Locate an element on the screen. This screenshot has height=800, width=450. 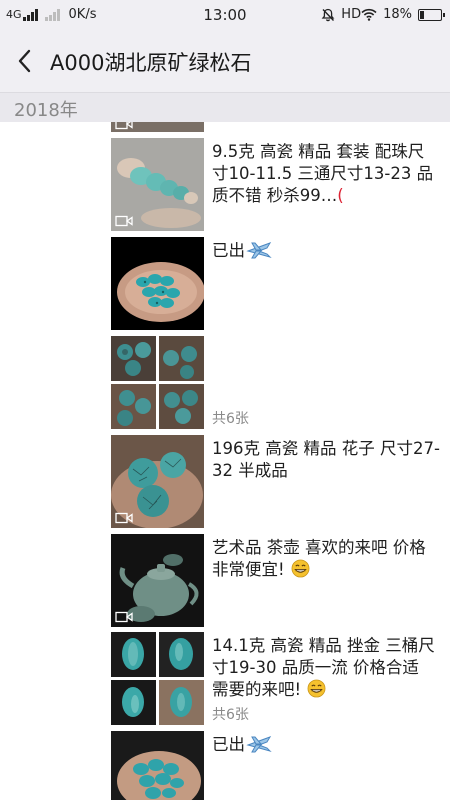
post-text-content: 艺术品 茶壶 喜欢的来吧 价格非常便宜! is located at coordinates (319, 558).